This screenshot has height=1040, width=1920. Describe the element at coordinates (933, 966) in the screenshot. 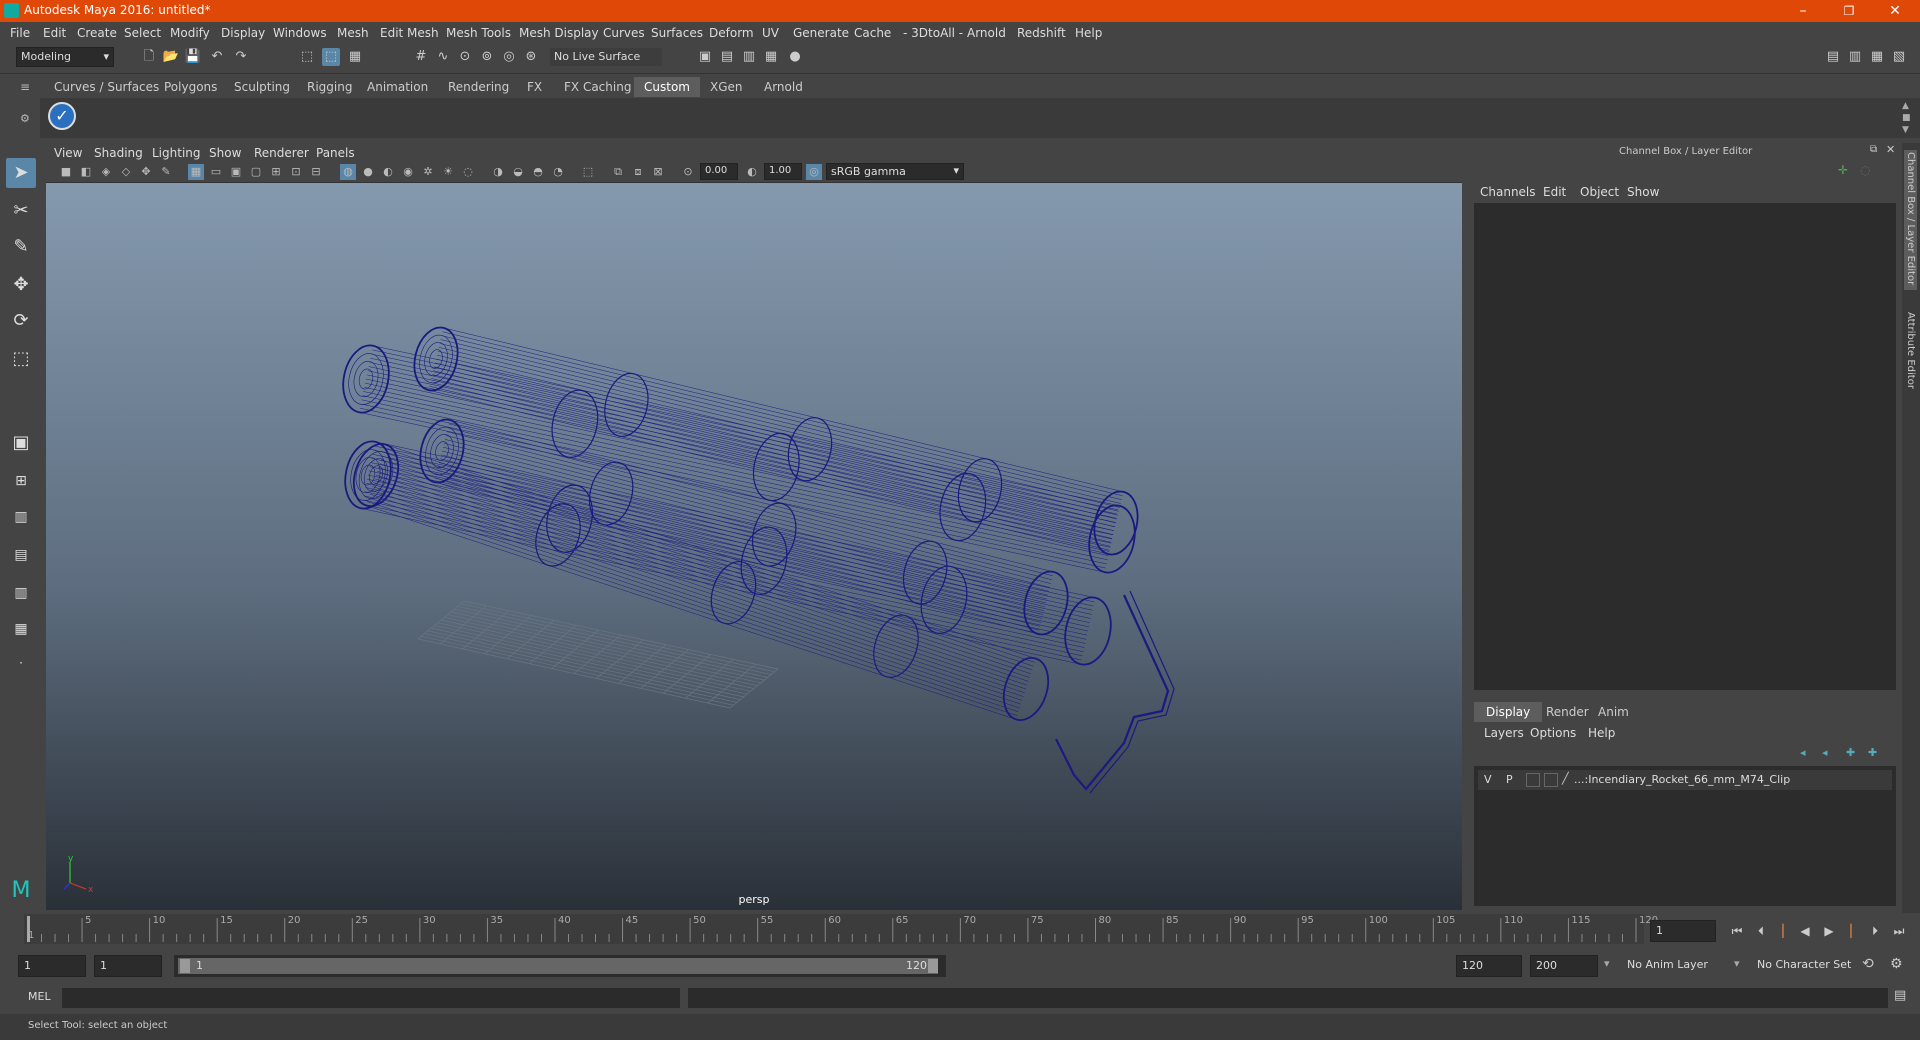

I see `range-end-grip` at that location.